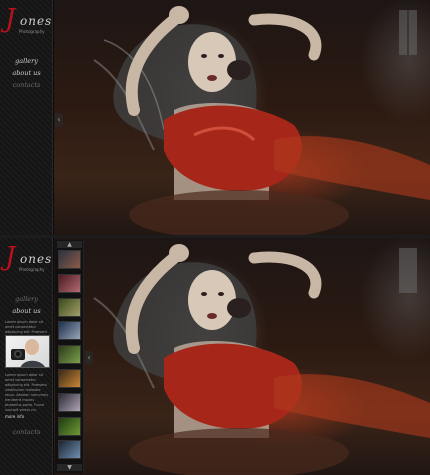  I want to click on main-nav: gallery about us contacts, so click(26, 73).